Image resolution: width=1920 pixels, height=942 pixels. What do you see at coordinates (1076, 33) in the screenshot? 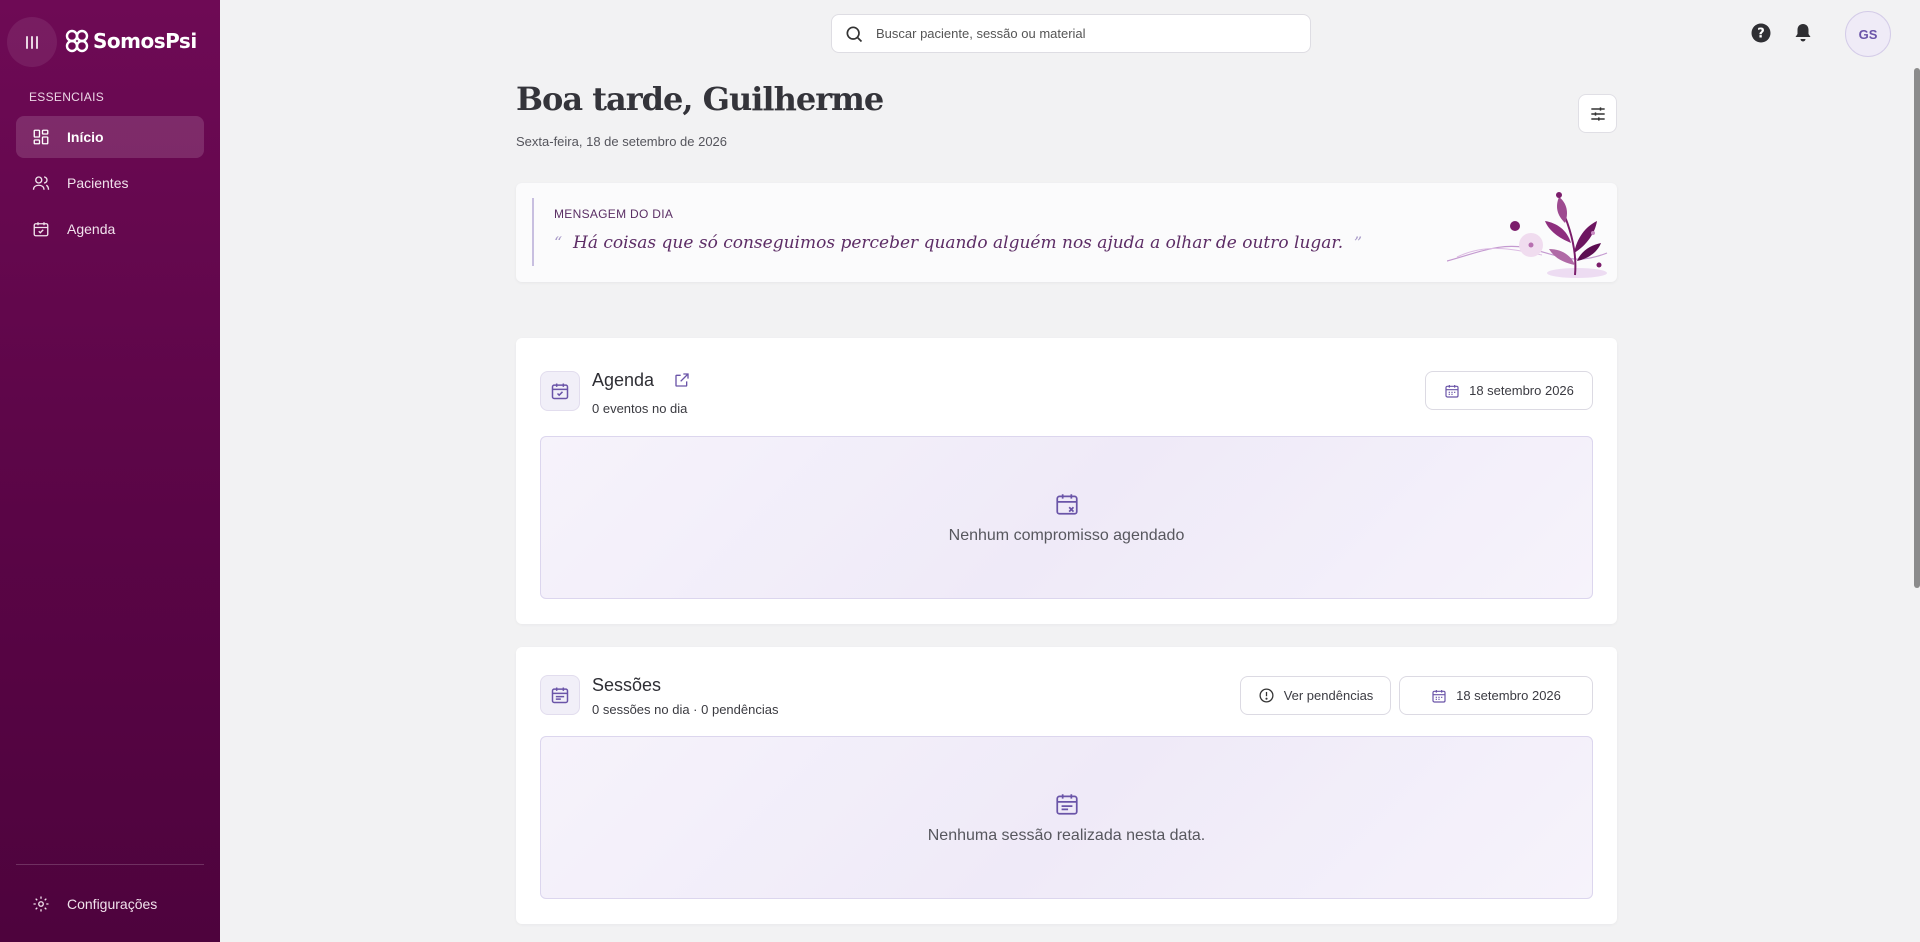
I see `search-input` at bounding box center [1076, 33].